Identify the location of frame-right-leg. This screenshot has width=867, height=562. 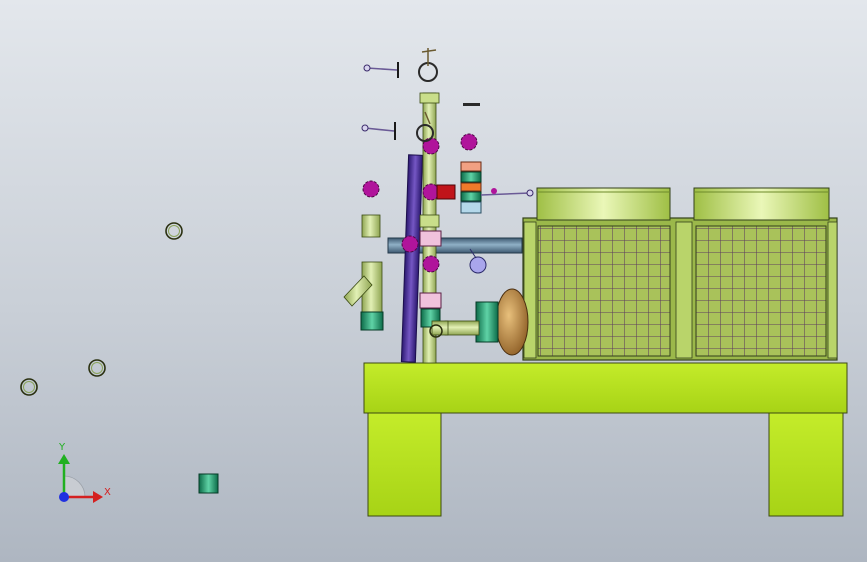
(806, 464).